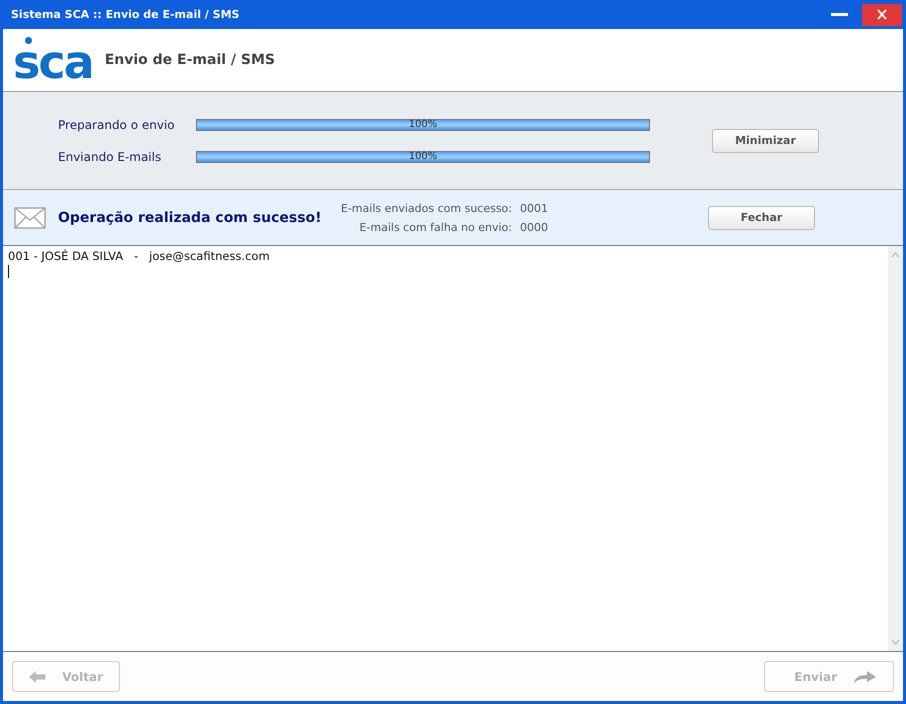 Image resolution: width=906 pixels, height=704 pixels. I want to click on log-line: 001 - JOSÉ DA SILVA - jose@scafitness.com, so click(139, 256).